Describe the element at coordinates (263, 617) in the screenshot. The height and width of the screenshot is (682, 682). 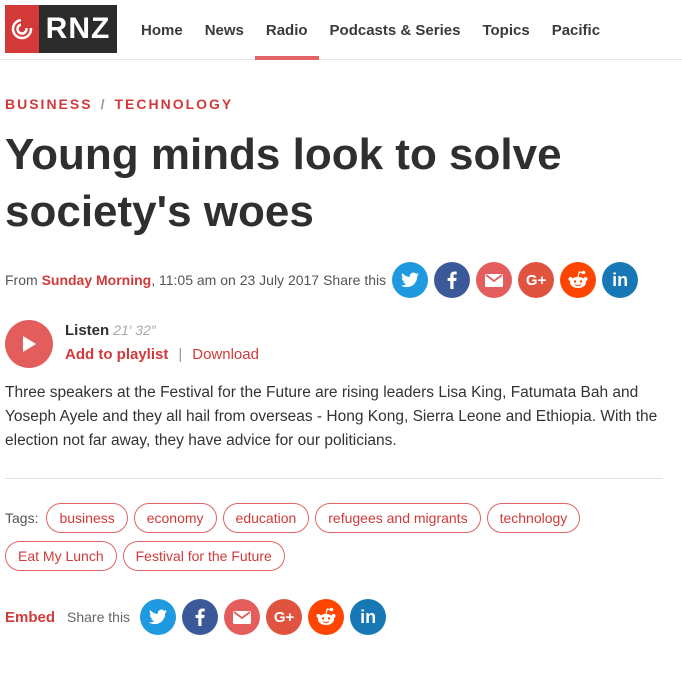
I see `share-buttons-bottom: G+ in` at that location.